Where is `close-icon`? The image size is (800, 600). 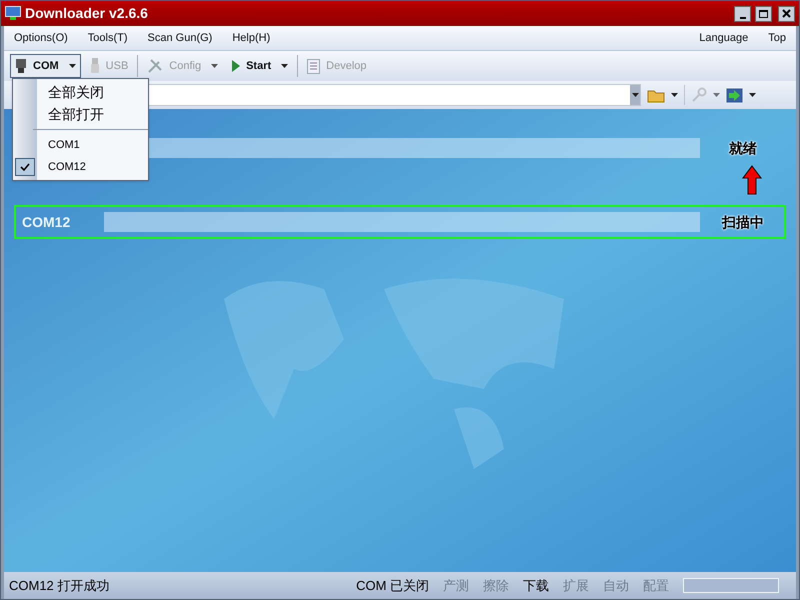 close-icon is located at coordinates (786, 13).